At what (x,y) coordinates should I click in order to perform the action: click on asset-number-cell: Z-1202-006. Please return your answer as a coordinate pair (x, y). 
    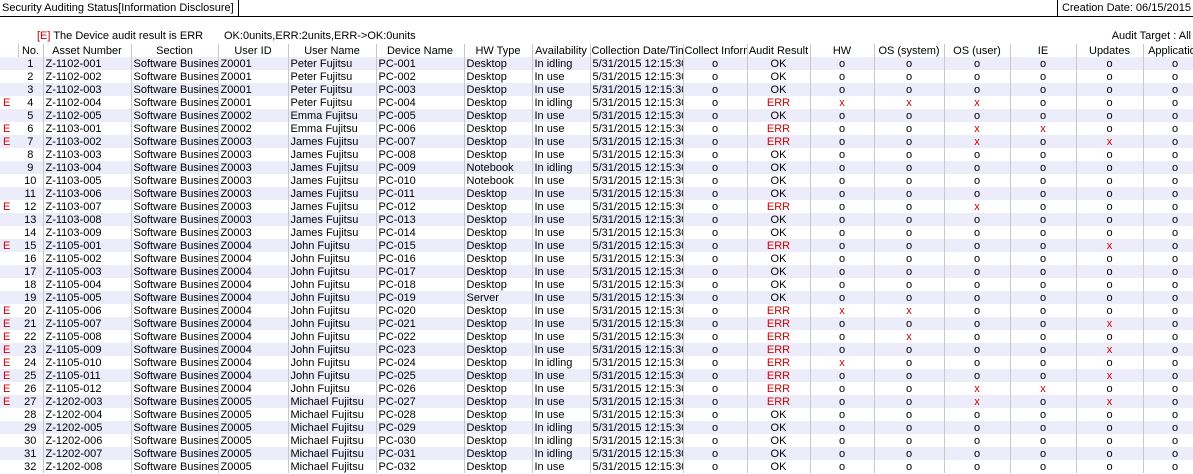
    Looking at the image, I should click on (87, 440).